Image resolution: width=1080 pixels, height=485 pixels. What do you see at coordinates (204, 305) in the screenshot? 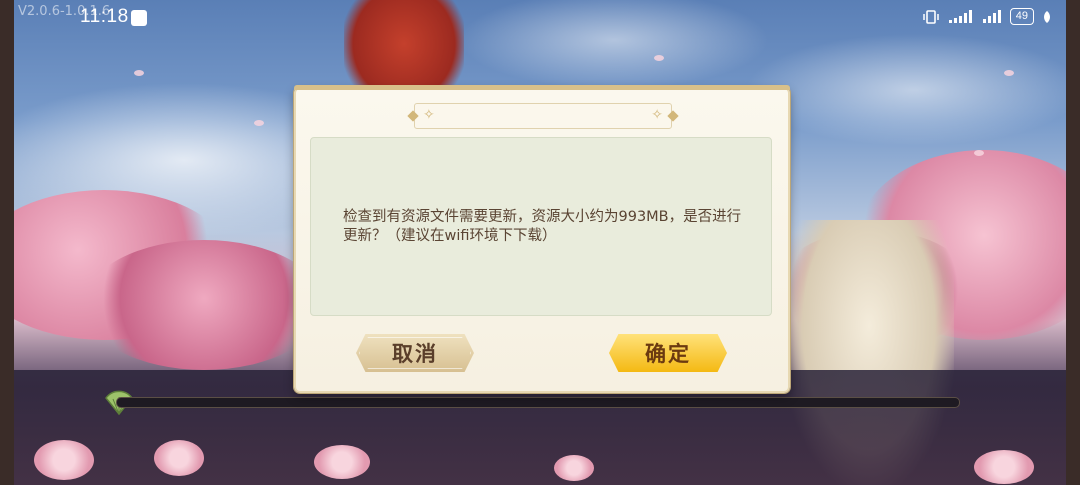
I see `cherry-tree-left-lower` at bounding box center [204, 305].